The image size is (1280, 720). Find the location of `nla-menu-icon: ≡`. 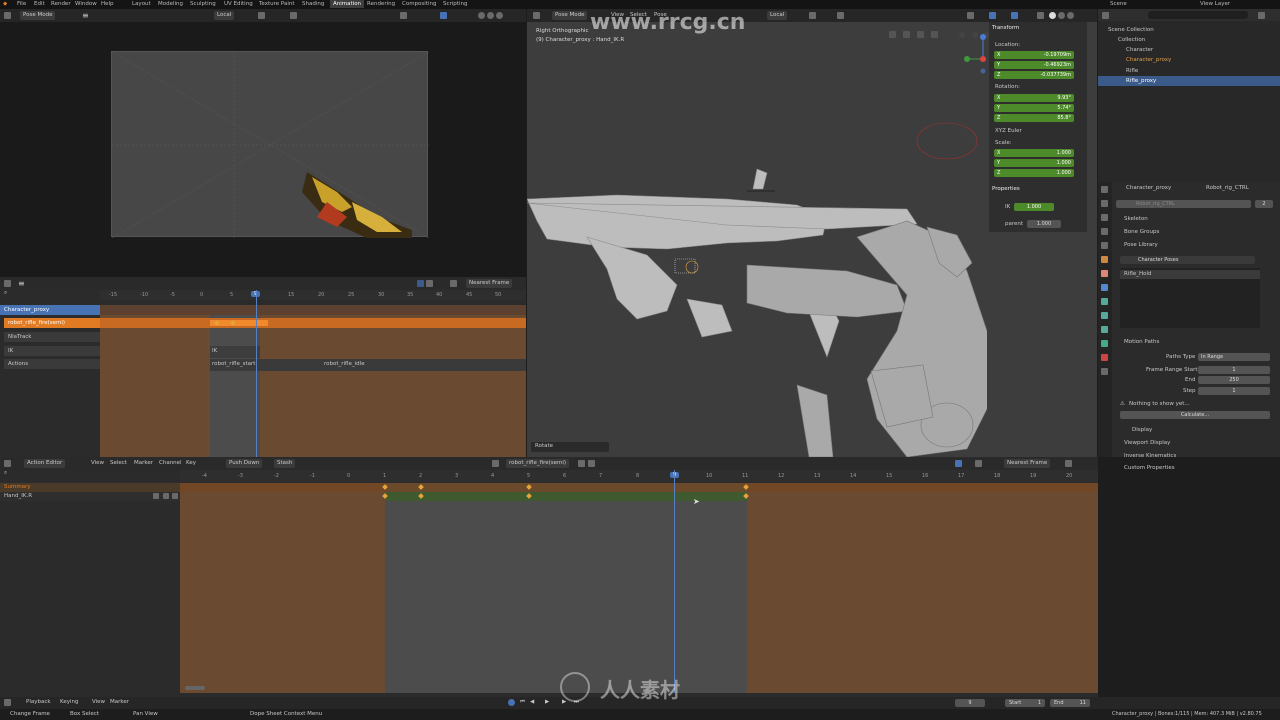

nla-menu-icon: ≡ is located at coordinates (21, 284).